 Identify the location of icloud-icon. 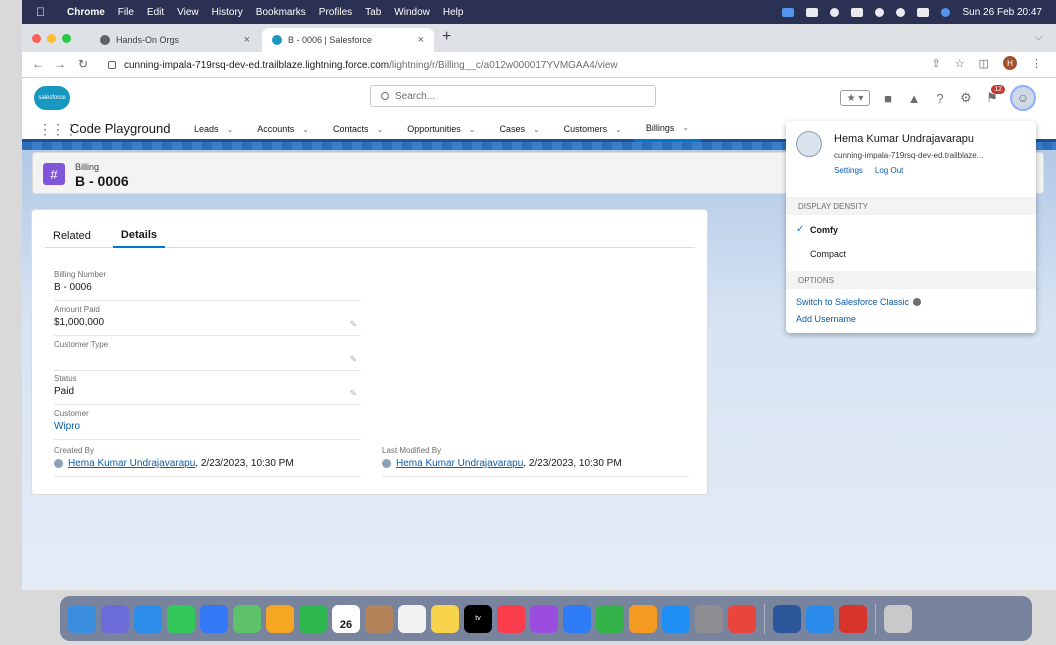
(820, 618).